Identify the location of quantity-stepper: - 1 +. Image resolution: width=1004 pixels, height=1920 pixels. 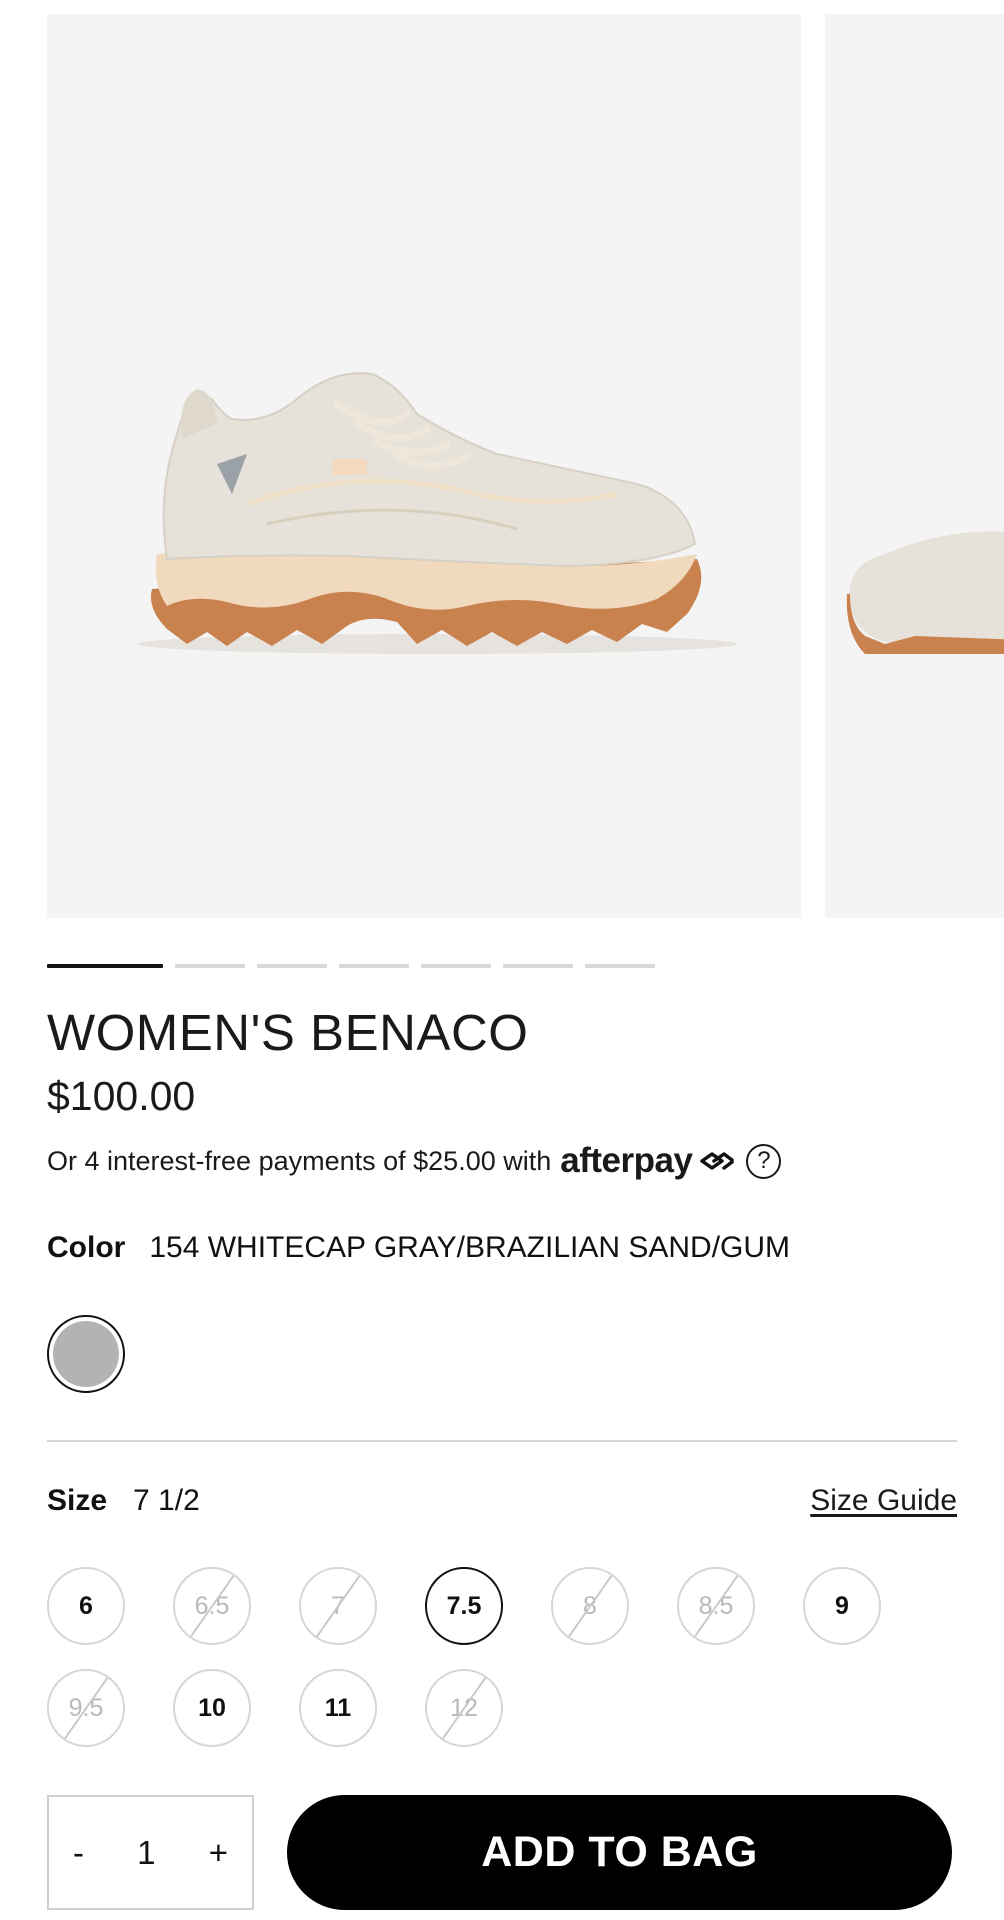
(150, 1852).